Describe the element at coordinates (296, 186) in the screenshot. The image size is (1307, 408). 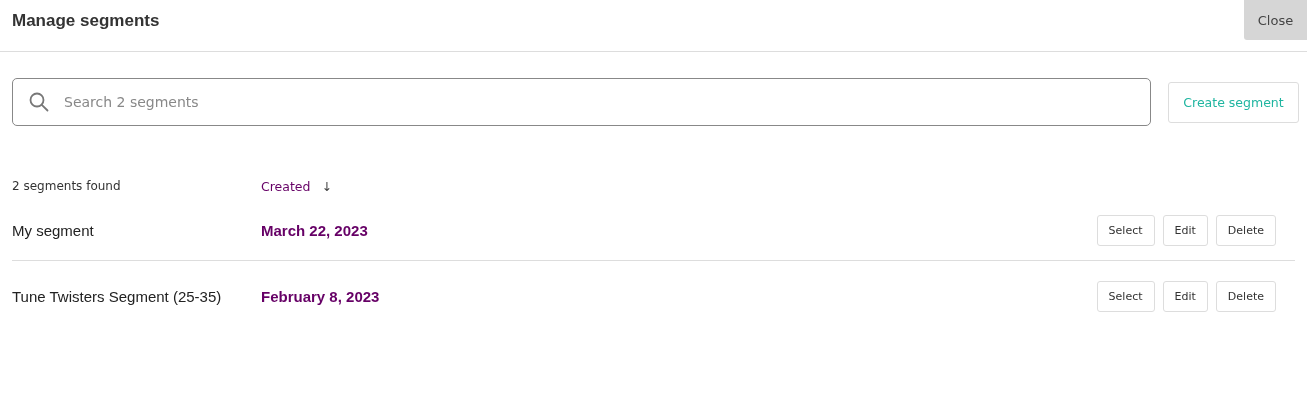
I see `sort-button: Created ↓` at that location.